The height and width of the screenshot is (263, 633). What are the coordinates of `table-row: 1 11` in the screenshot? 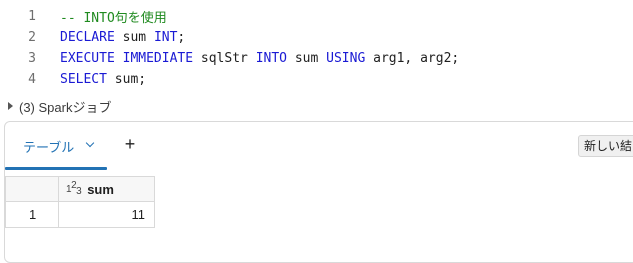 It's located at (80, 214).